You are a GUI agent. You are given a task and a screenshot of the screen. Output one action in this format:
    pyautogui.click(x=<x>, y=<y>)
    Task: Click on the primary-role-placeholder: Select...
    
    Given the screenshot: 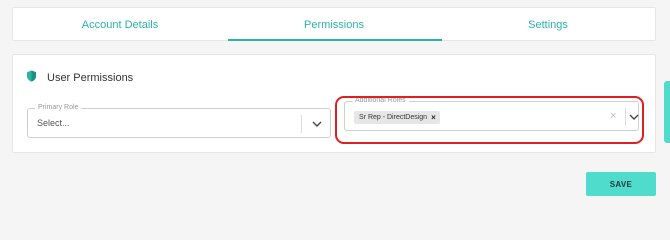 What is the action you would take?
    pyautogui.click(x=53, y=123)
    